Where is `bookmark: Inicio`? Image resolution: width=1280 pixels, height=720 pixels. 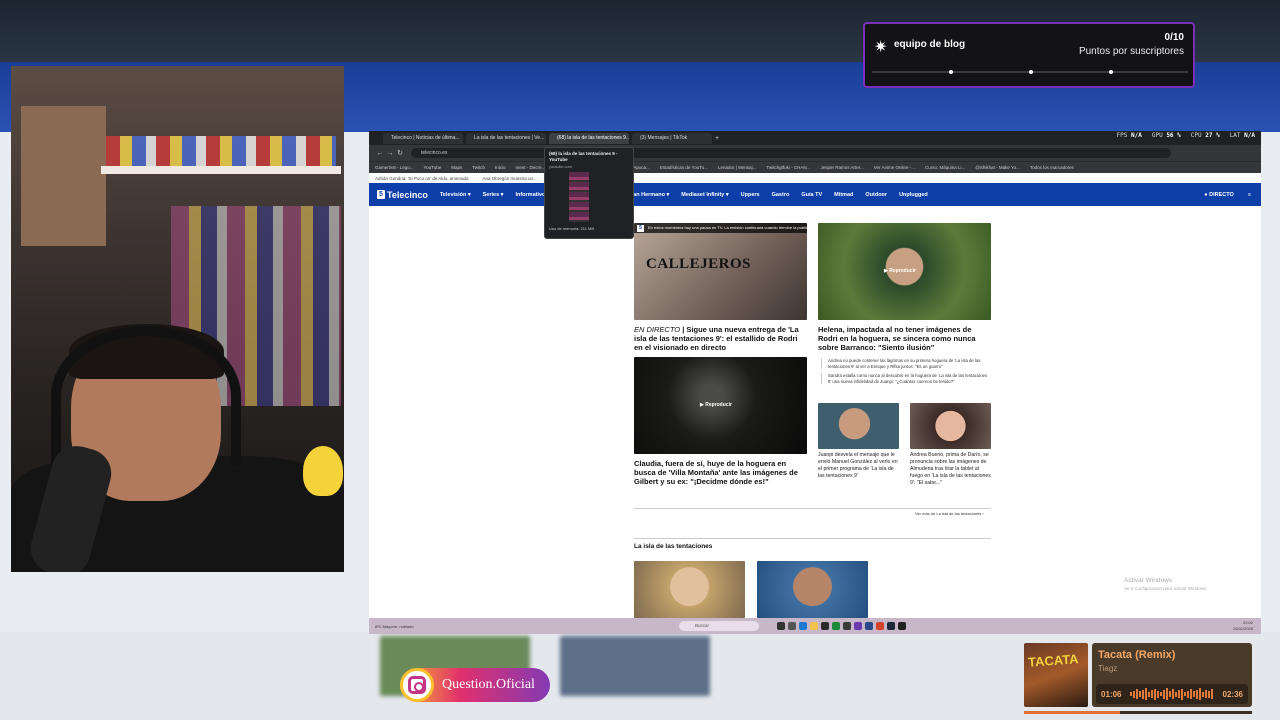 bookmark: Inicio is located at coordinates (500, 167).